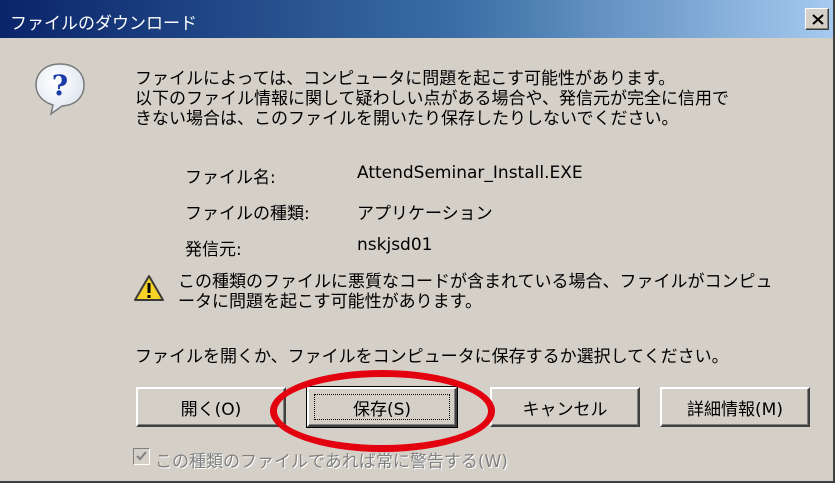 This screenshot has width=835, height=483. I want to click on file-name-value: AttendSeminar_Install.EXE, so click(470, 173).